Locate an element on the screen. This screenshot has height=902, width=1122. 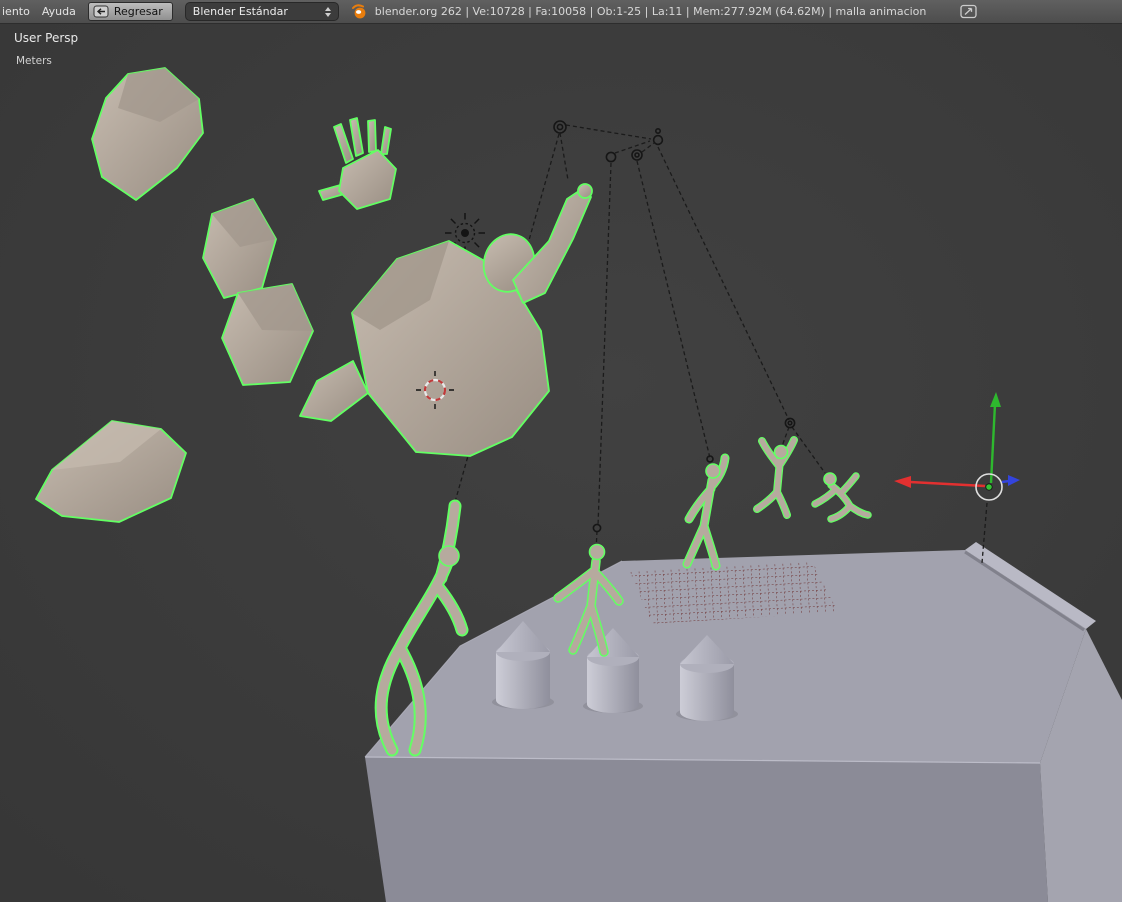
viewport-grid-unit-label: Meters is located at coordinates (34, 61).